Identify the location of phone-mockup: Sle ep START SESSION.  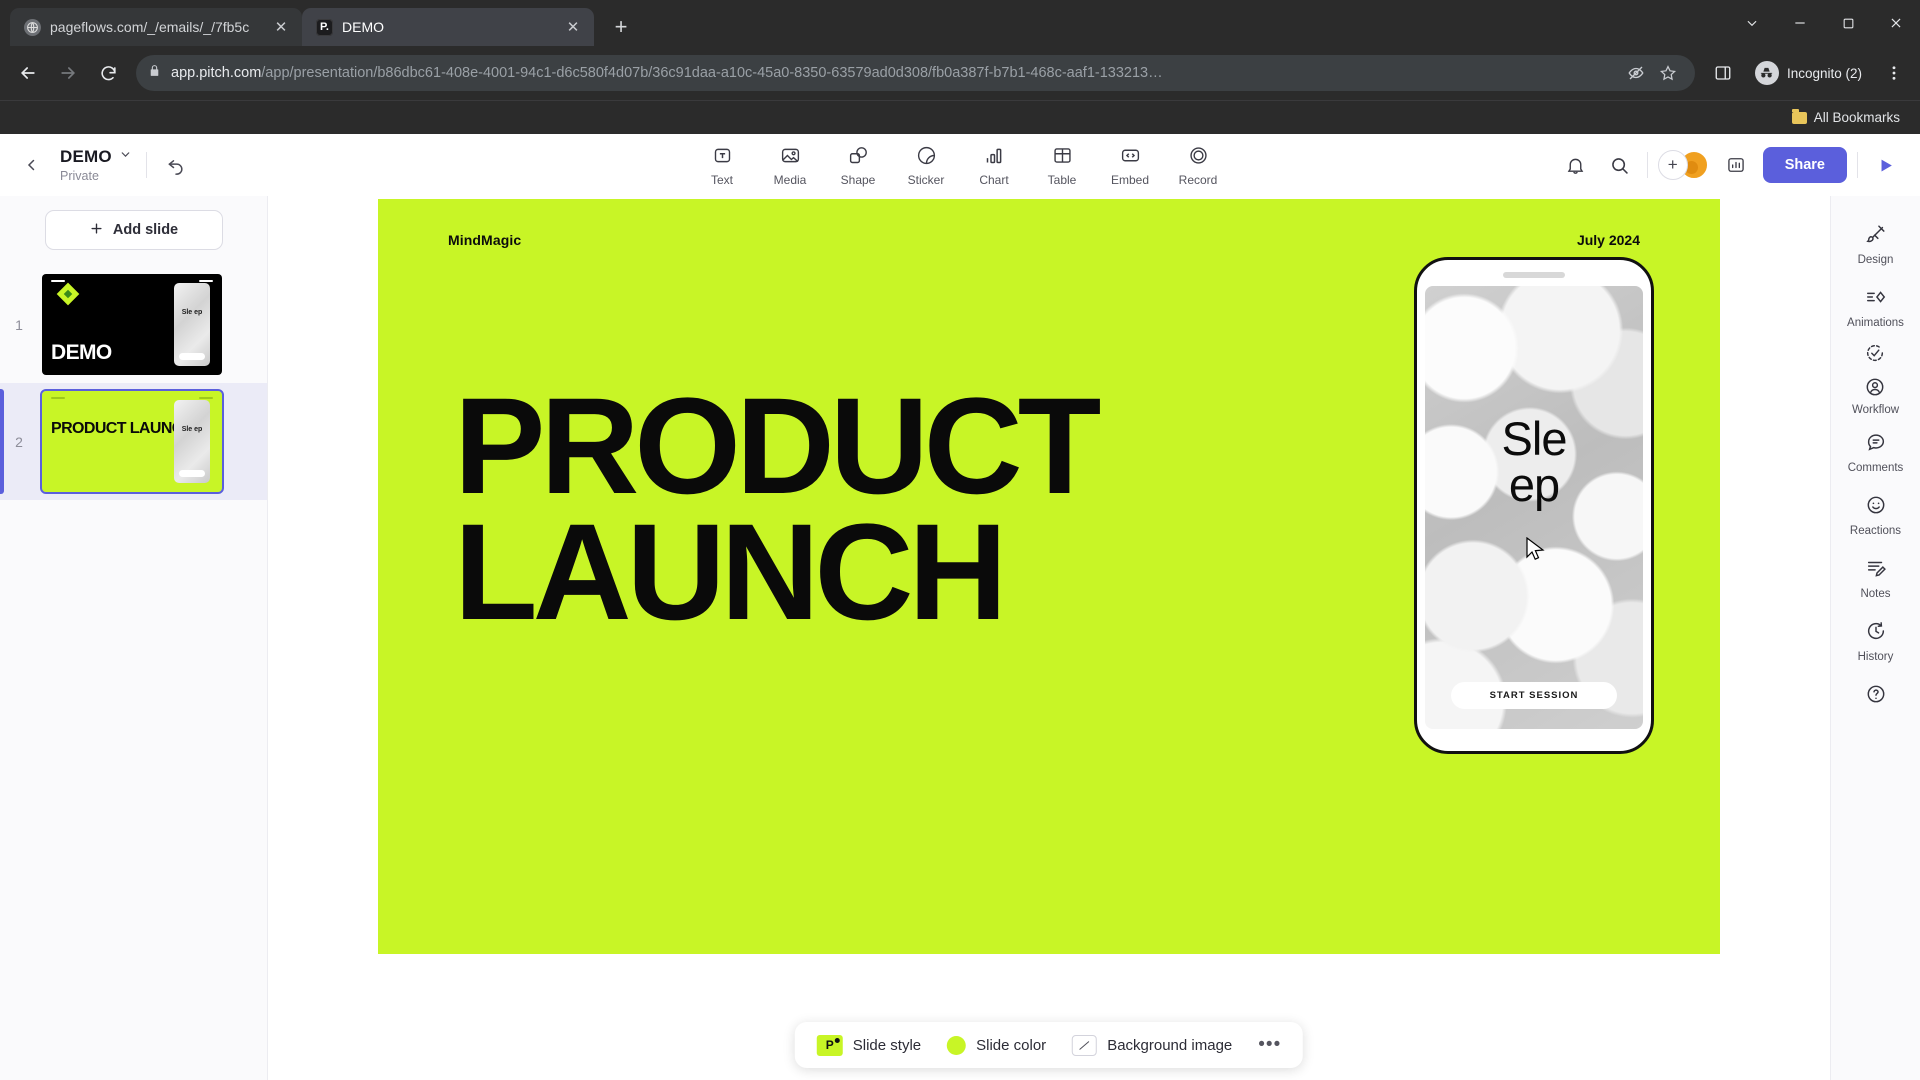
(1534, 505).